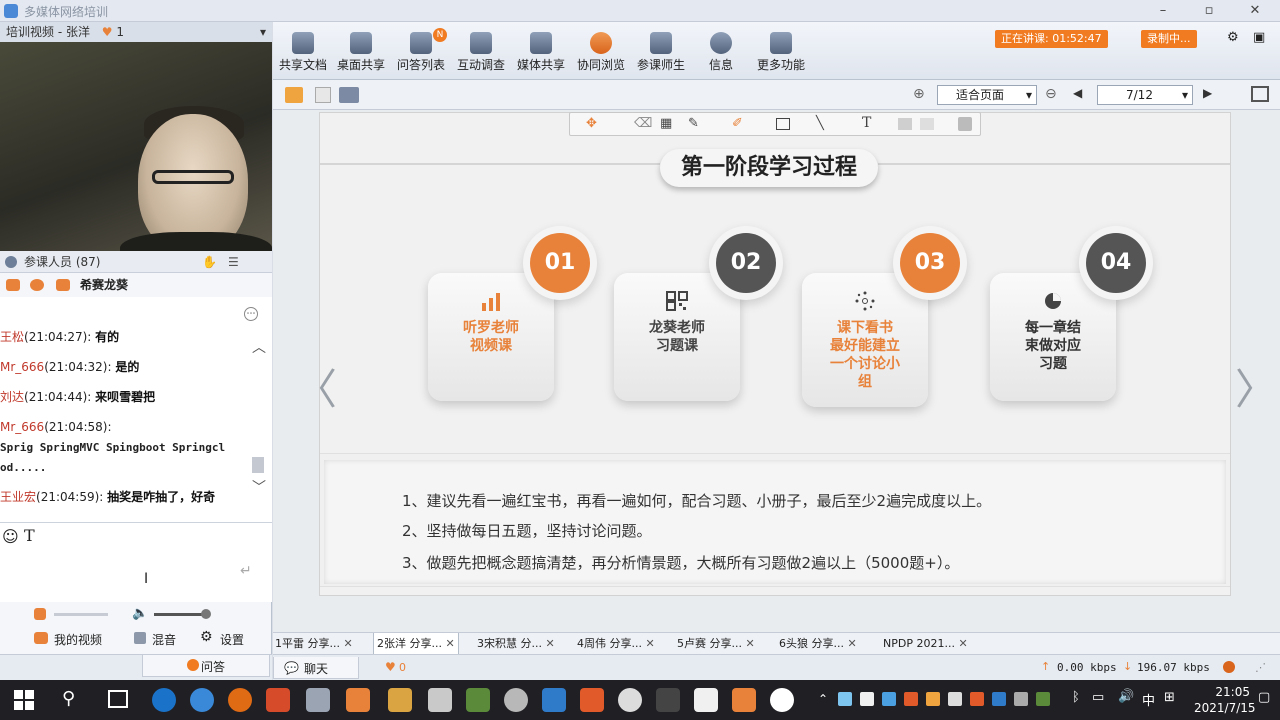  What do you see at coordinates (136, 262) in the screenshot?
I see `participants-bar: 参课人员 (87) ✋ ☰` at bounding box center [136, 262].